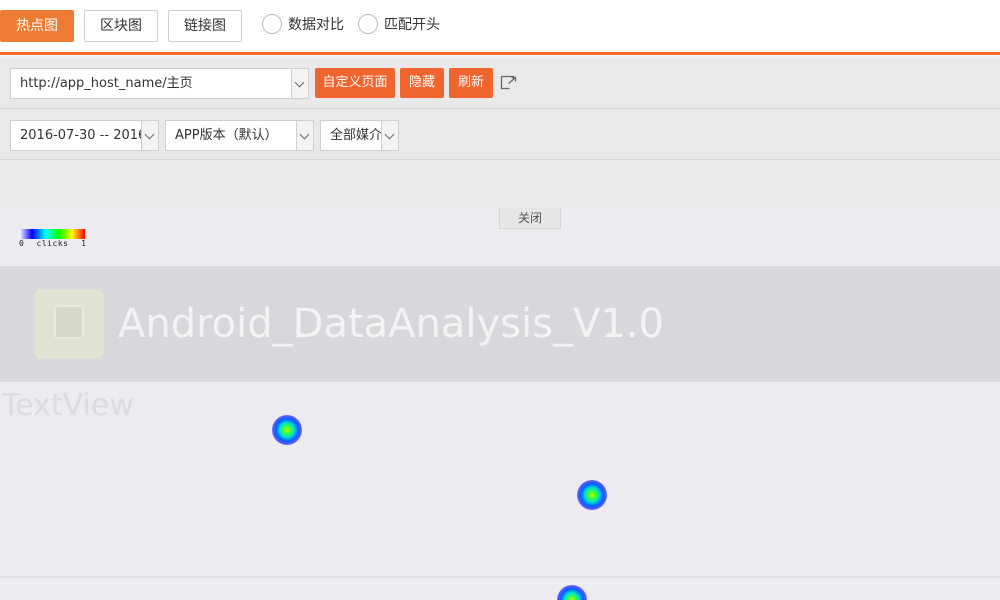 This screenshot has width=1000, height=600. What do you see at coordinates (471, 83) in the screenshot?
I see `refresh-button: 刷新` at bounding box center [471, 83].